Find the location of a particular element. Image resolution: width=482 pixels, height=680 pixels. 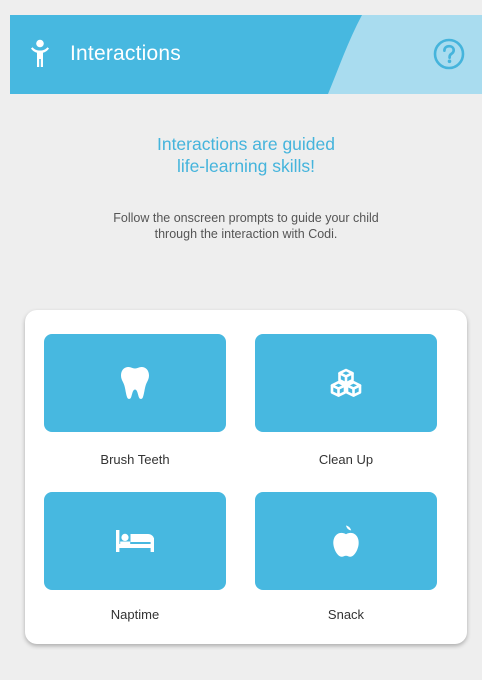

header-bar: Interactions is located at coordinates (246, 54).